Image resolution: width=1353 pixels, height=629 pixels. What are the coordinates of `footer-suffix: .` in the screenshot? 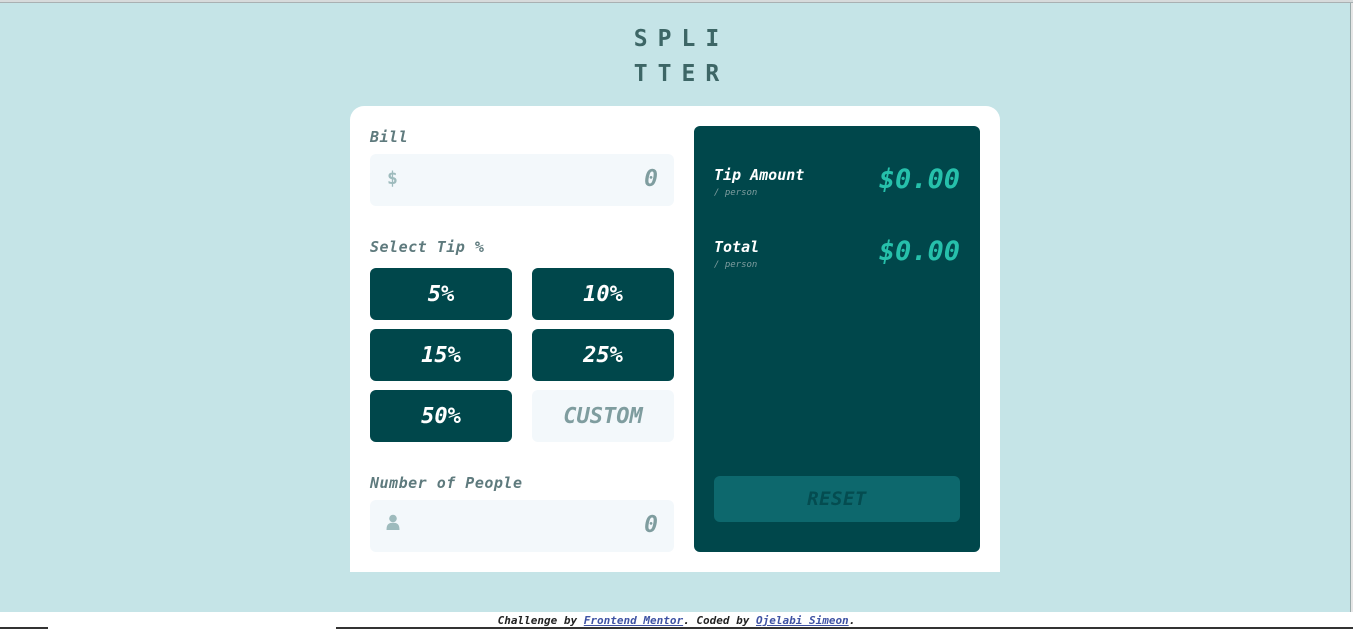 It's located at (852, 620).